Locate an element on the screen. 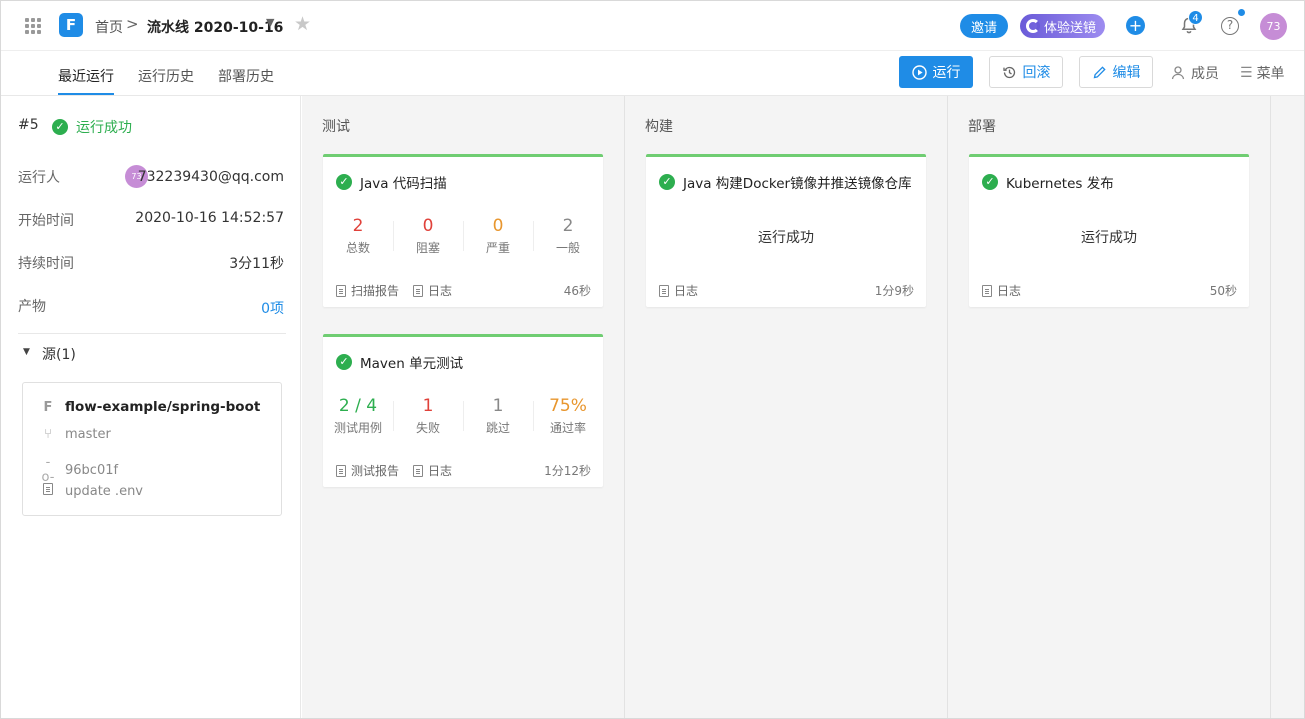 The height and width of the screenshot is (719, 1305). job-status-text: 运行成功 is located at coordinates (786, 238).